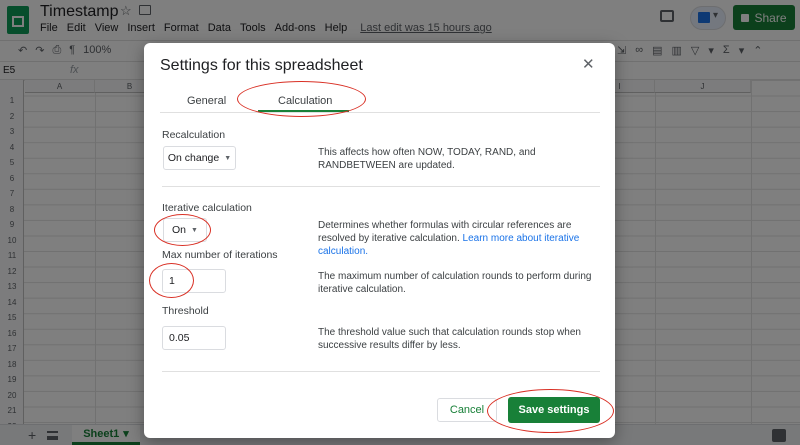 This screenshot has height=445, width=800. I want to click on active-tab-indicator, so click(303, 111).